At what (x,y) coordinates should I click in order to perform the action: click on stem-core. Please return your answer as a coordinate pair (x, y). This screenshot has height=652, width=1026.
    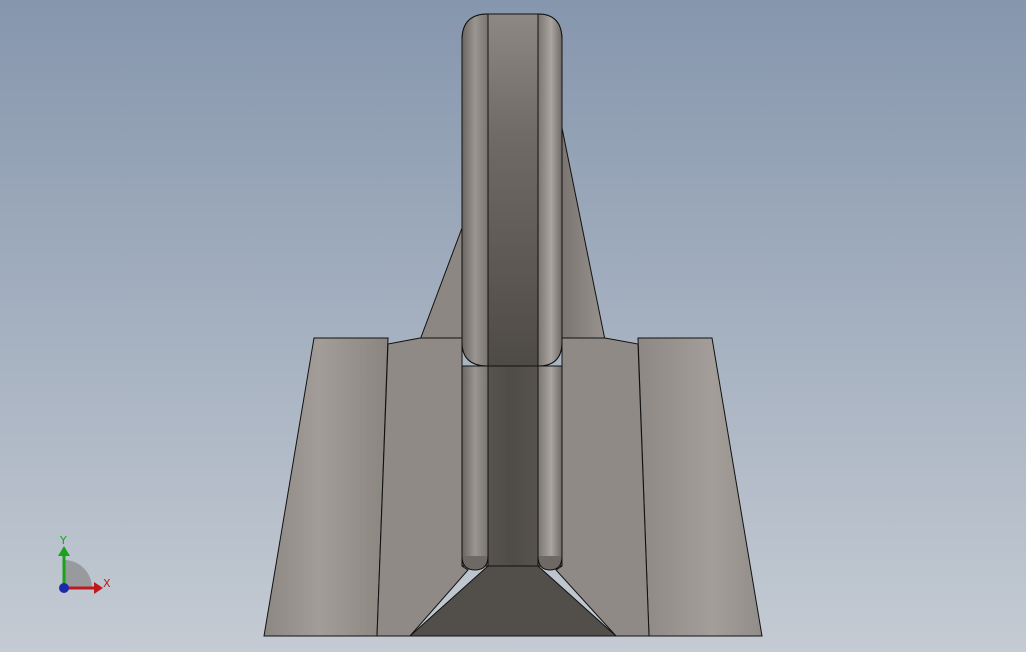
    Looking at the image, I should click on (513, 466).